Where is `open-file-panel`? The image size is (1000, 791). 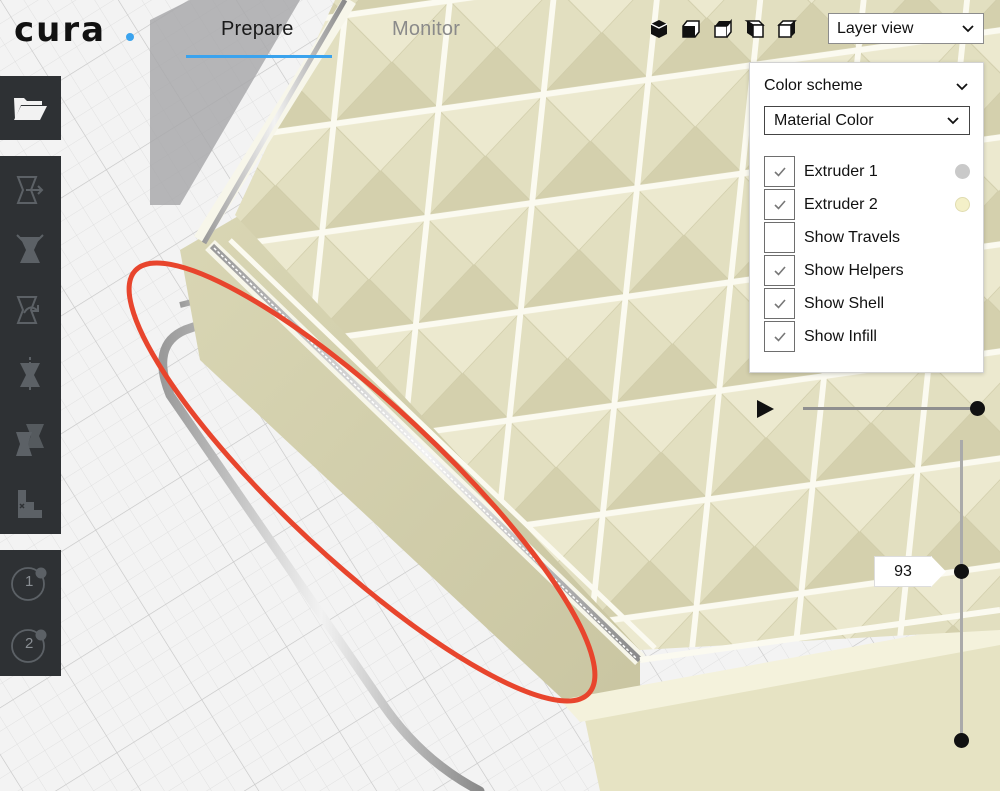 open-file-panel is located at coordinates (30, 108).